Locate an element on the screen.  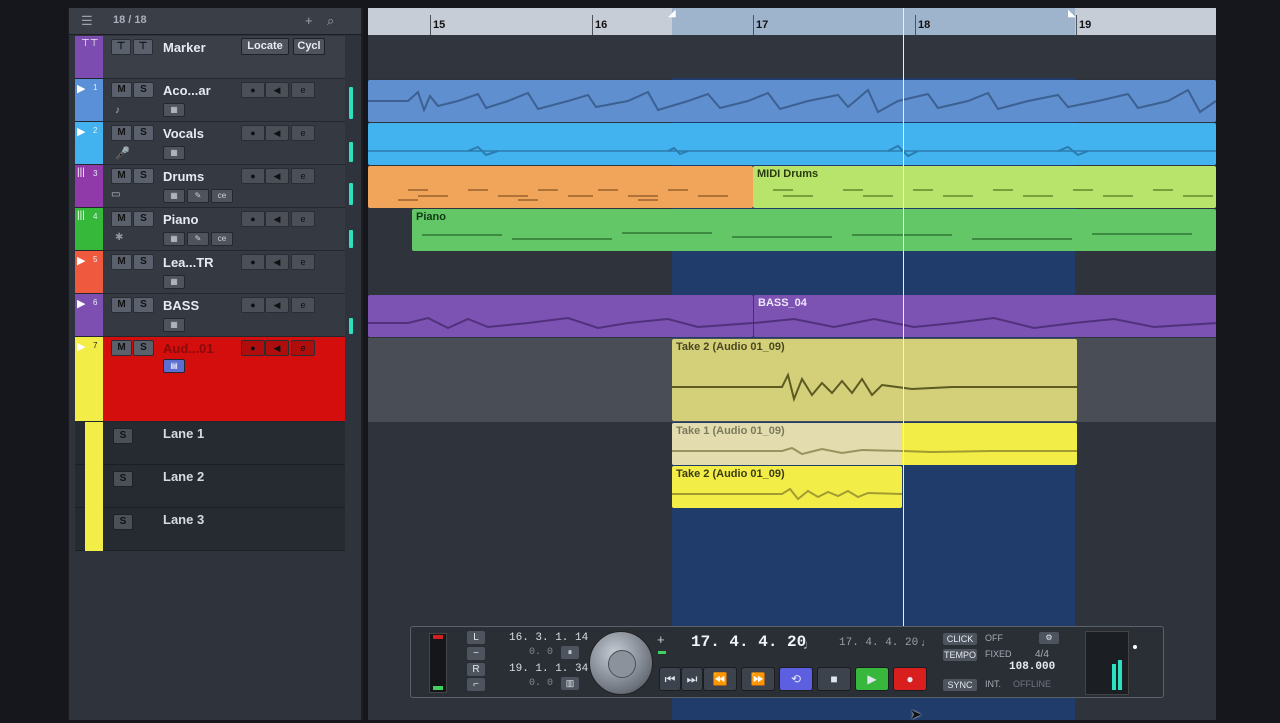
go-to-start-button: ⏮ is located at coordinates (670, 679).